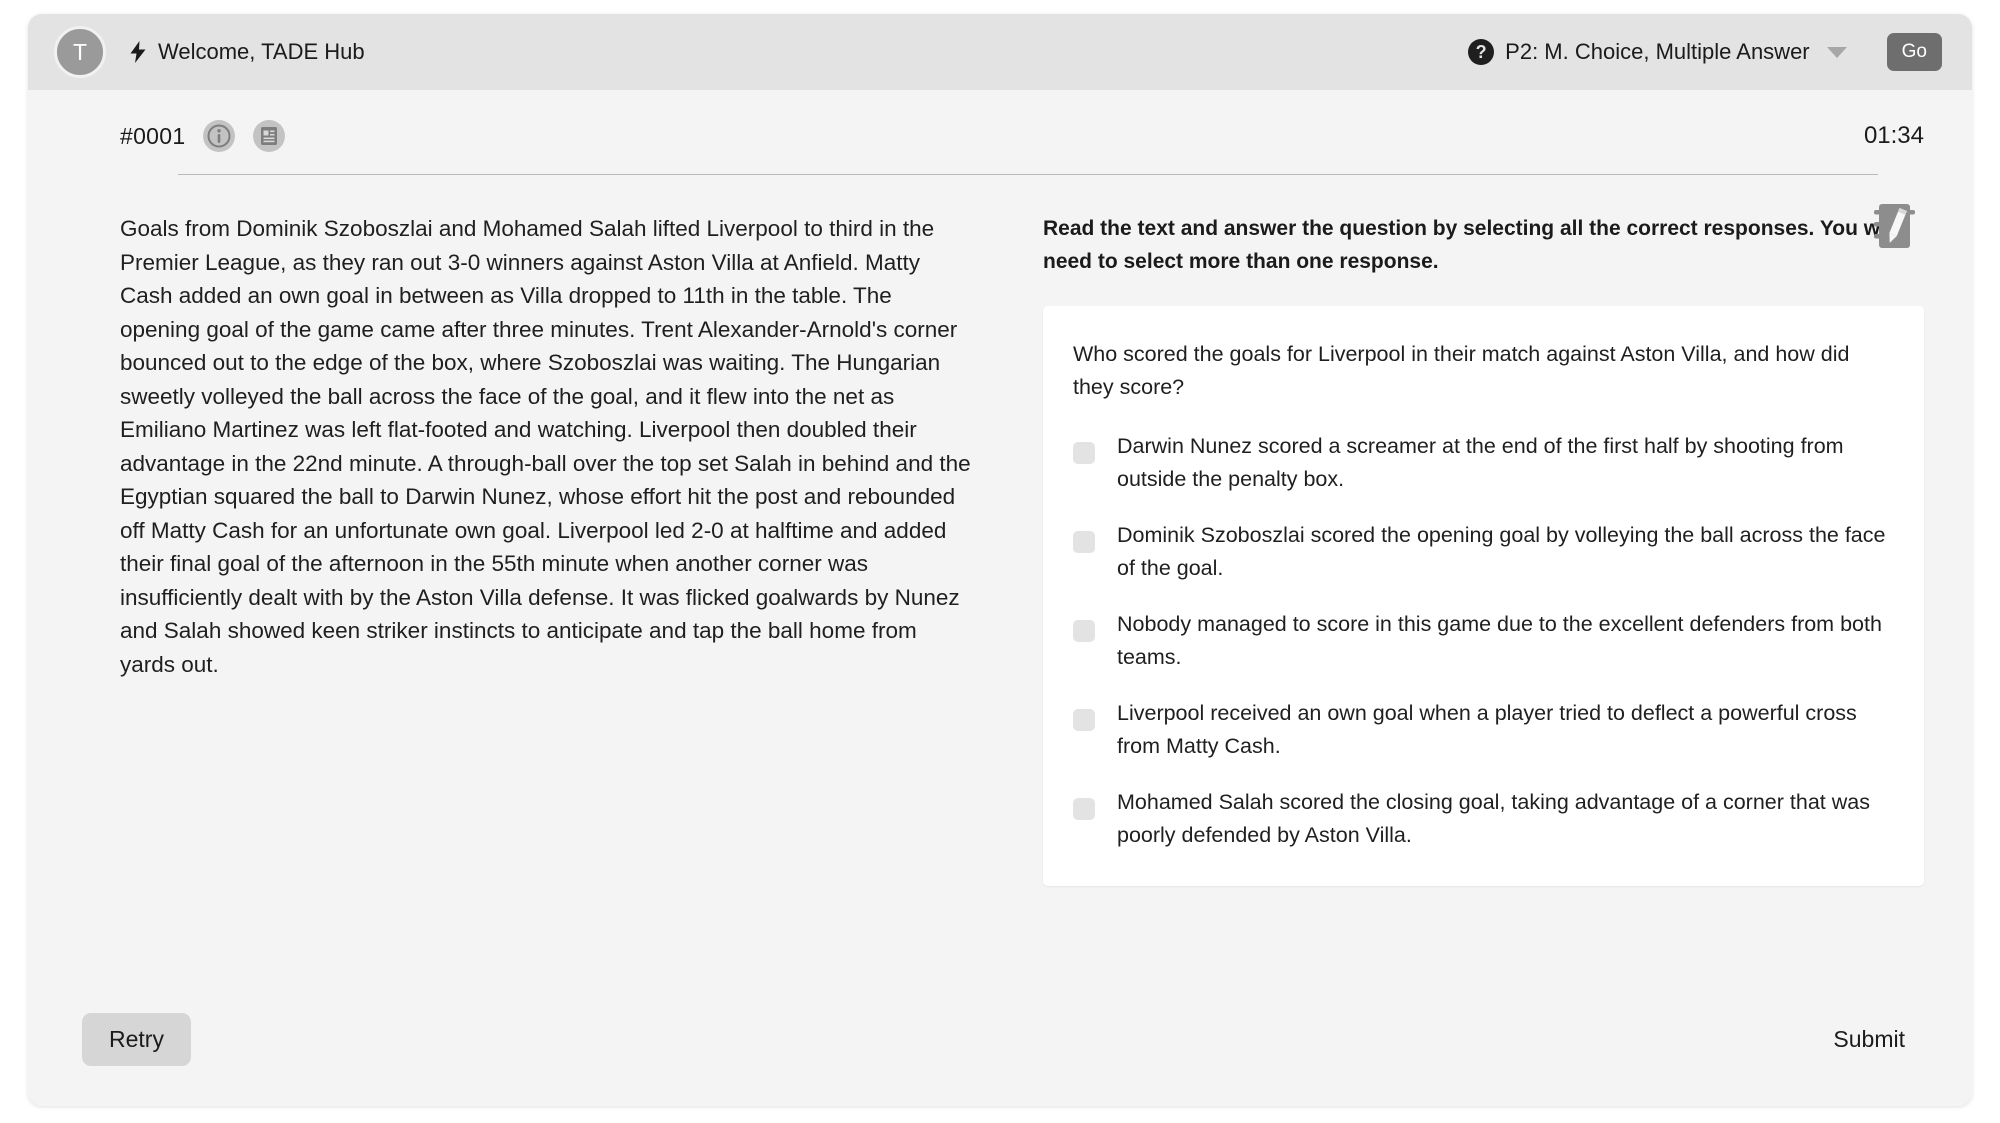 This screenshot has height=1123, width=2000. What do you see at coordinates (1028, 174) in the screenshot?
I see `divider` at bounding box center [1028, 174].